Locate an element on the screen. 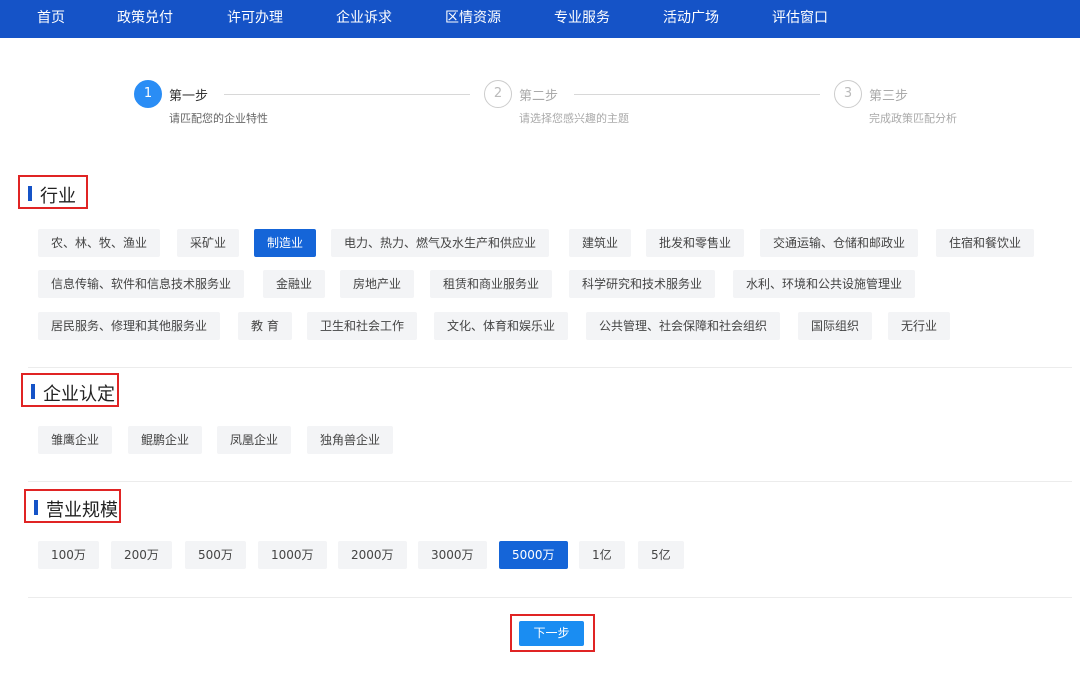 The height and width of the screenshot is (692, 1080). industry-section-title: 行业 is located at coordinates (58, 196).